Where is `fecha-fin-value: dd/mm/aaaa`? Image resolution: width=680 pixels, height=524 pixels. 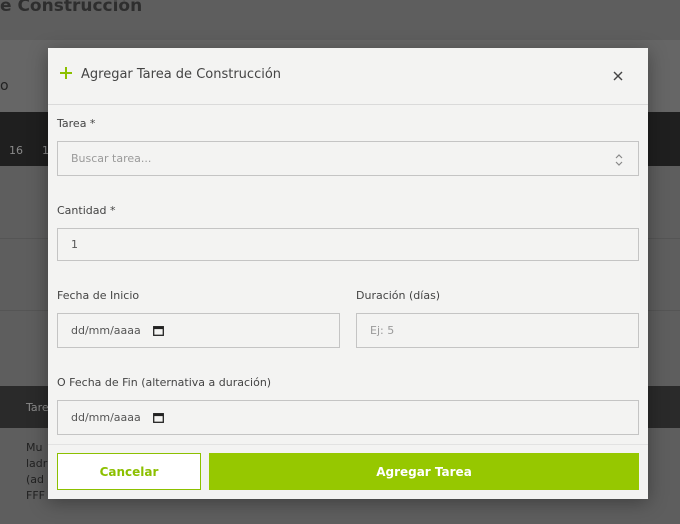 fecha-fin-value: dd/mm/aaaa is located at coordinates (106, 417).